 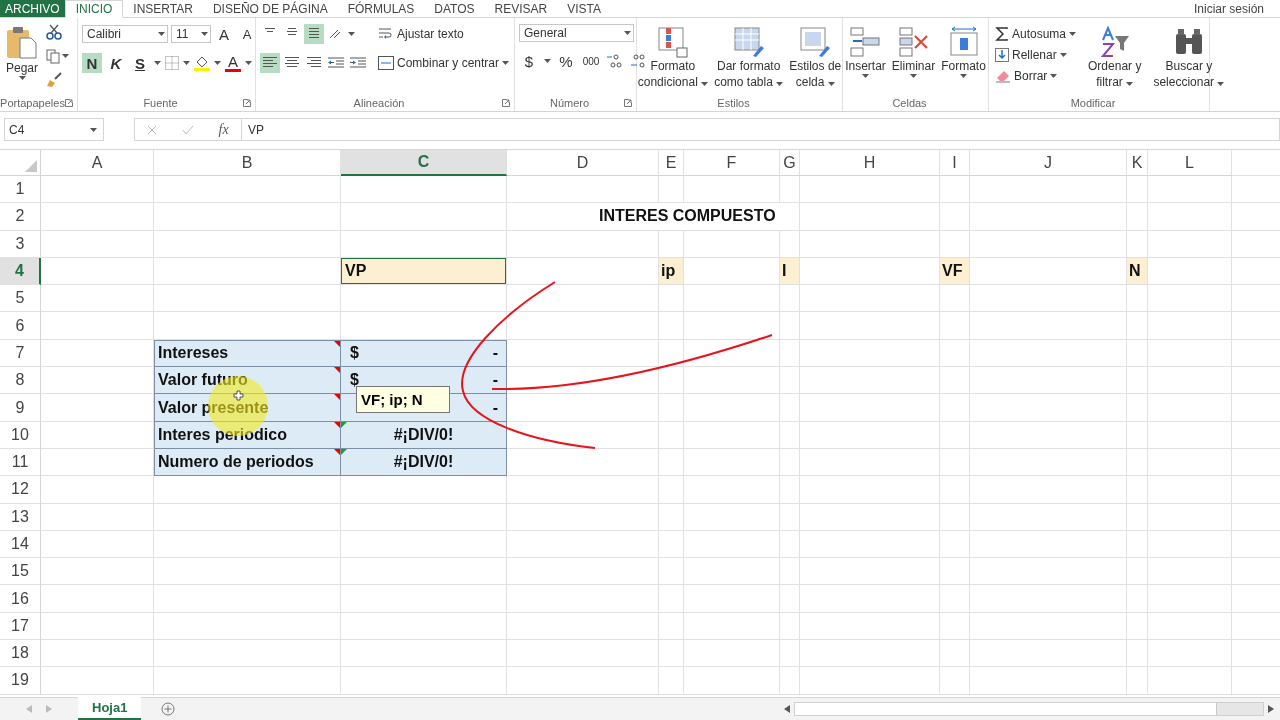 I want to click on format-button: Formato, so click(x=963, y=59).